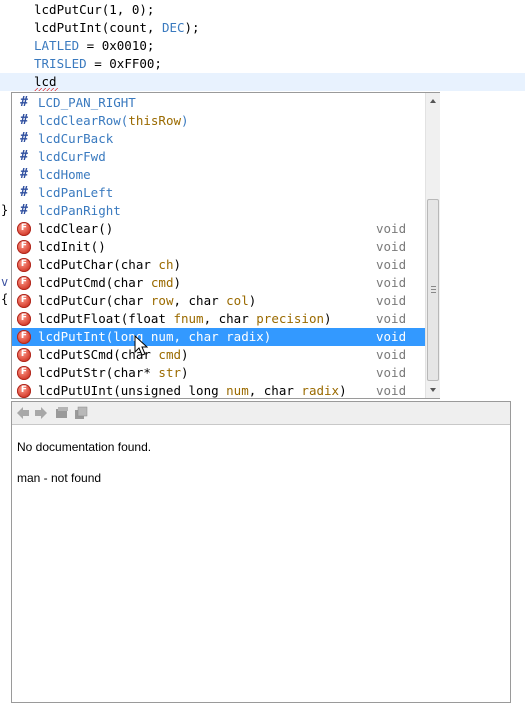 This screenshot has height=710, width=525. What do you see at coordinates (94, 10) in the screenshot?
I see `code-line-1: lcdPutCur(1, 0);` at bounding box center [94, 10].